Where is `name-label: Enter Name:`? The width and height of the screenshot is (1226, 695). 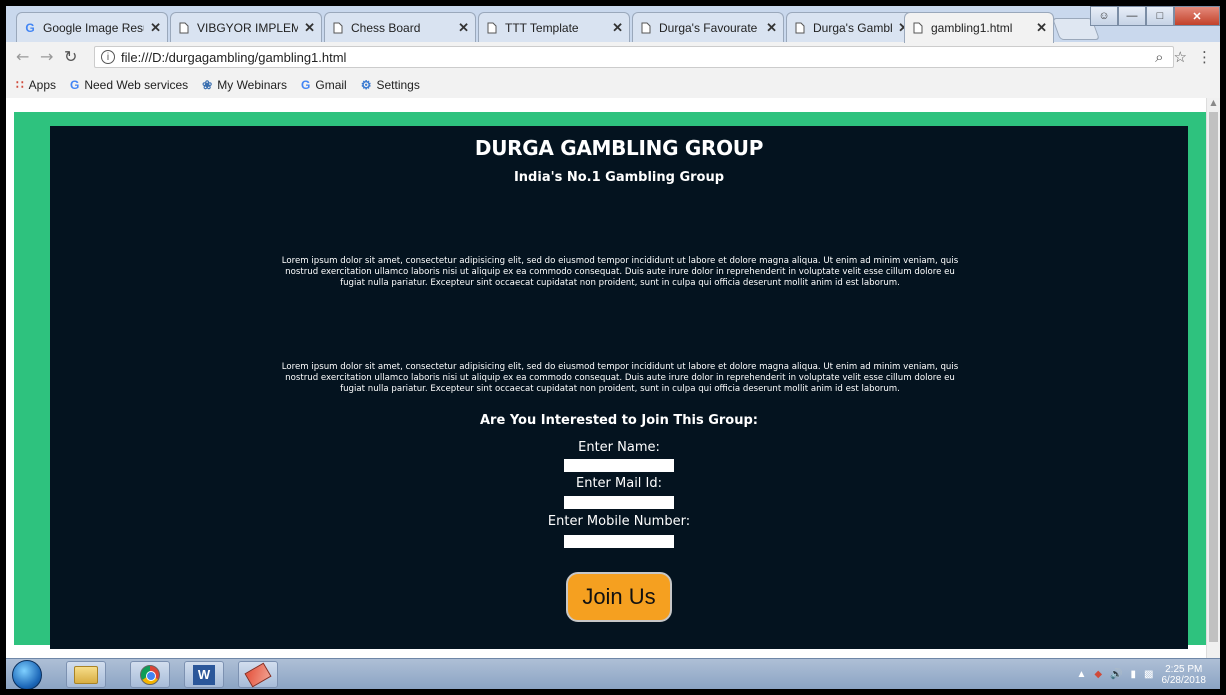 name-label: Enter Name: is located at coordinates (619, 447).